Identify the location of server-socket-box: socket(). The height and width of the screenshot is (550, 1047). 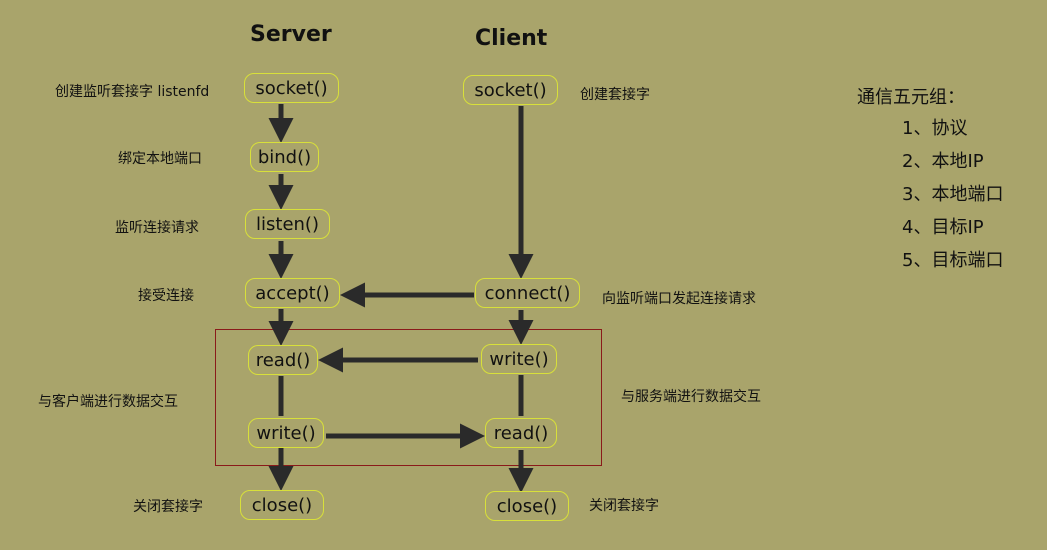
(291, 88).